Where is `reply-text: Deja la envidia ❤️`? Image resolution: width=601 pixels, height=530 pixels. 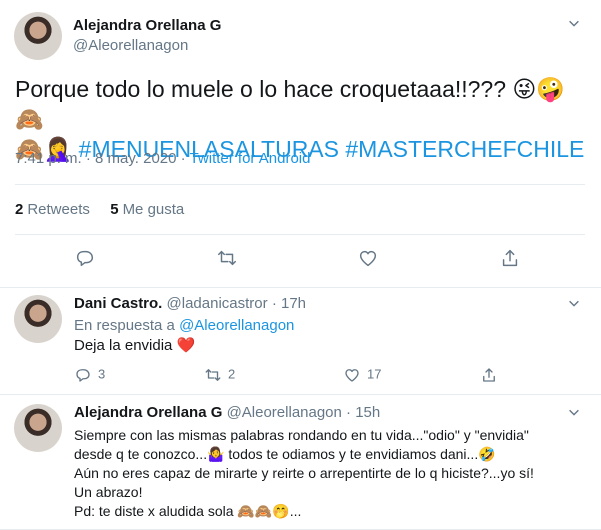
reply-text: Deja la envidia ❤️ is located at coordinates (135, 345).